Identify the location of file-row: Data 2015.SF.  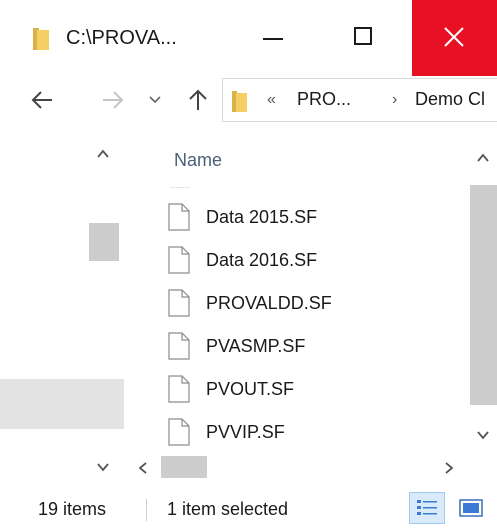
(290, 218).